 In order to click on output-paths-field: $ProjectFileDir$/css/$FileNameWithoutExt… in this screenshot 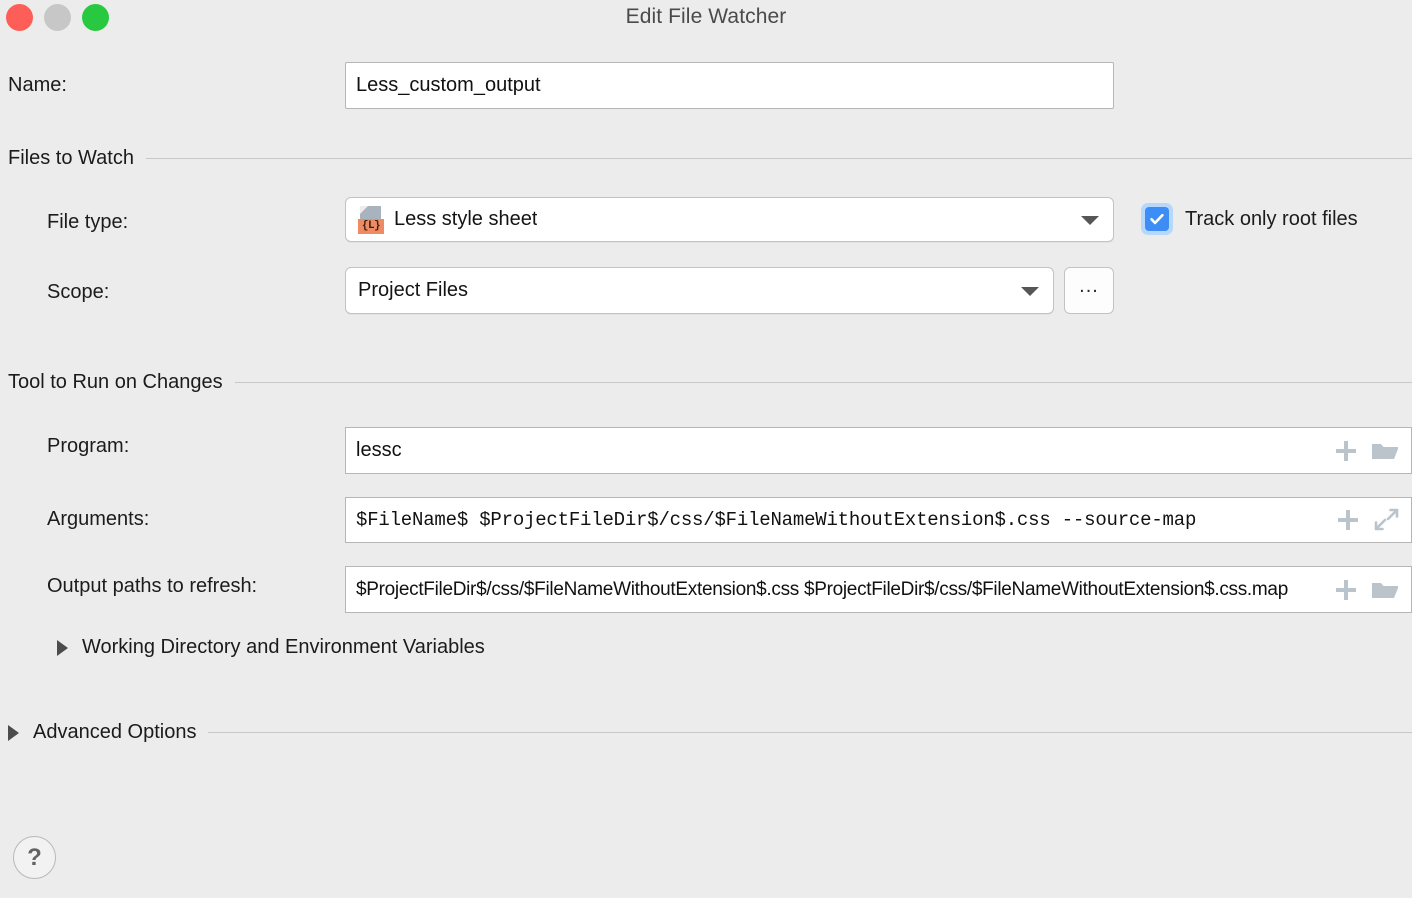, I will do `click(878, 589)`.